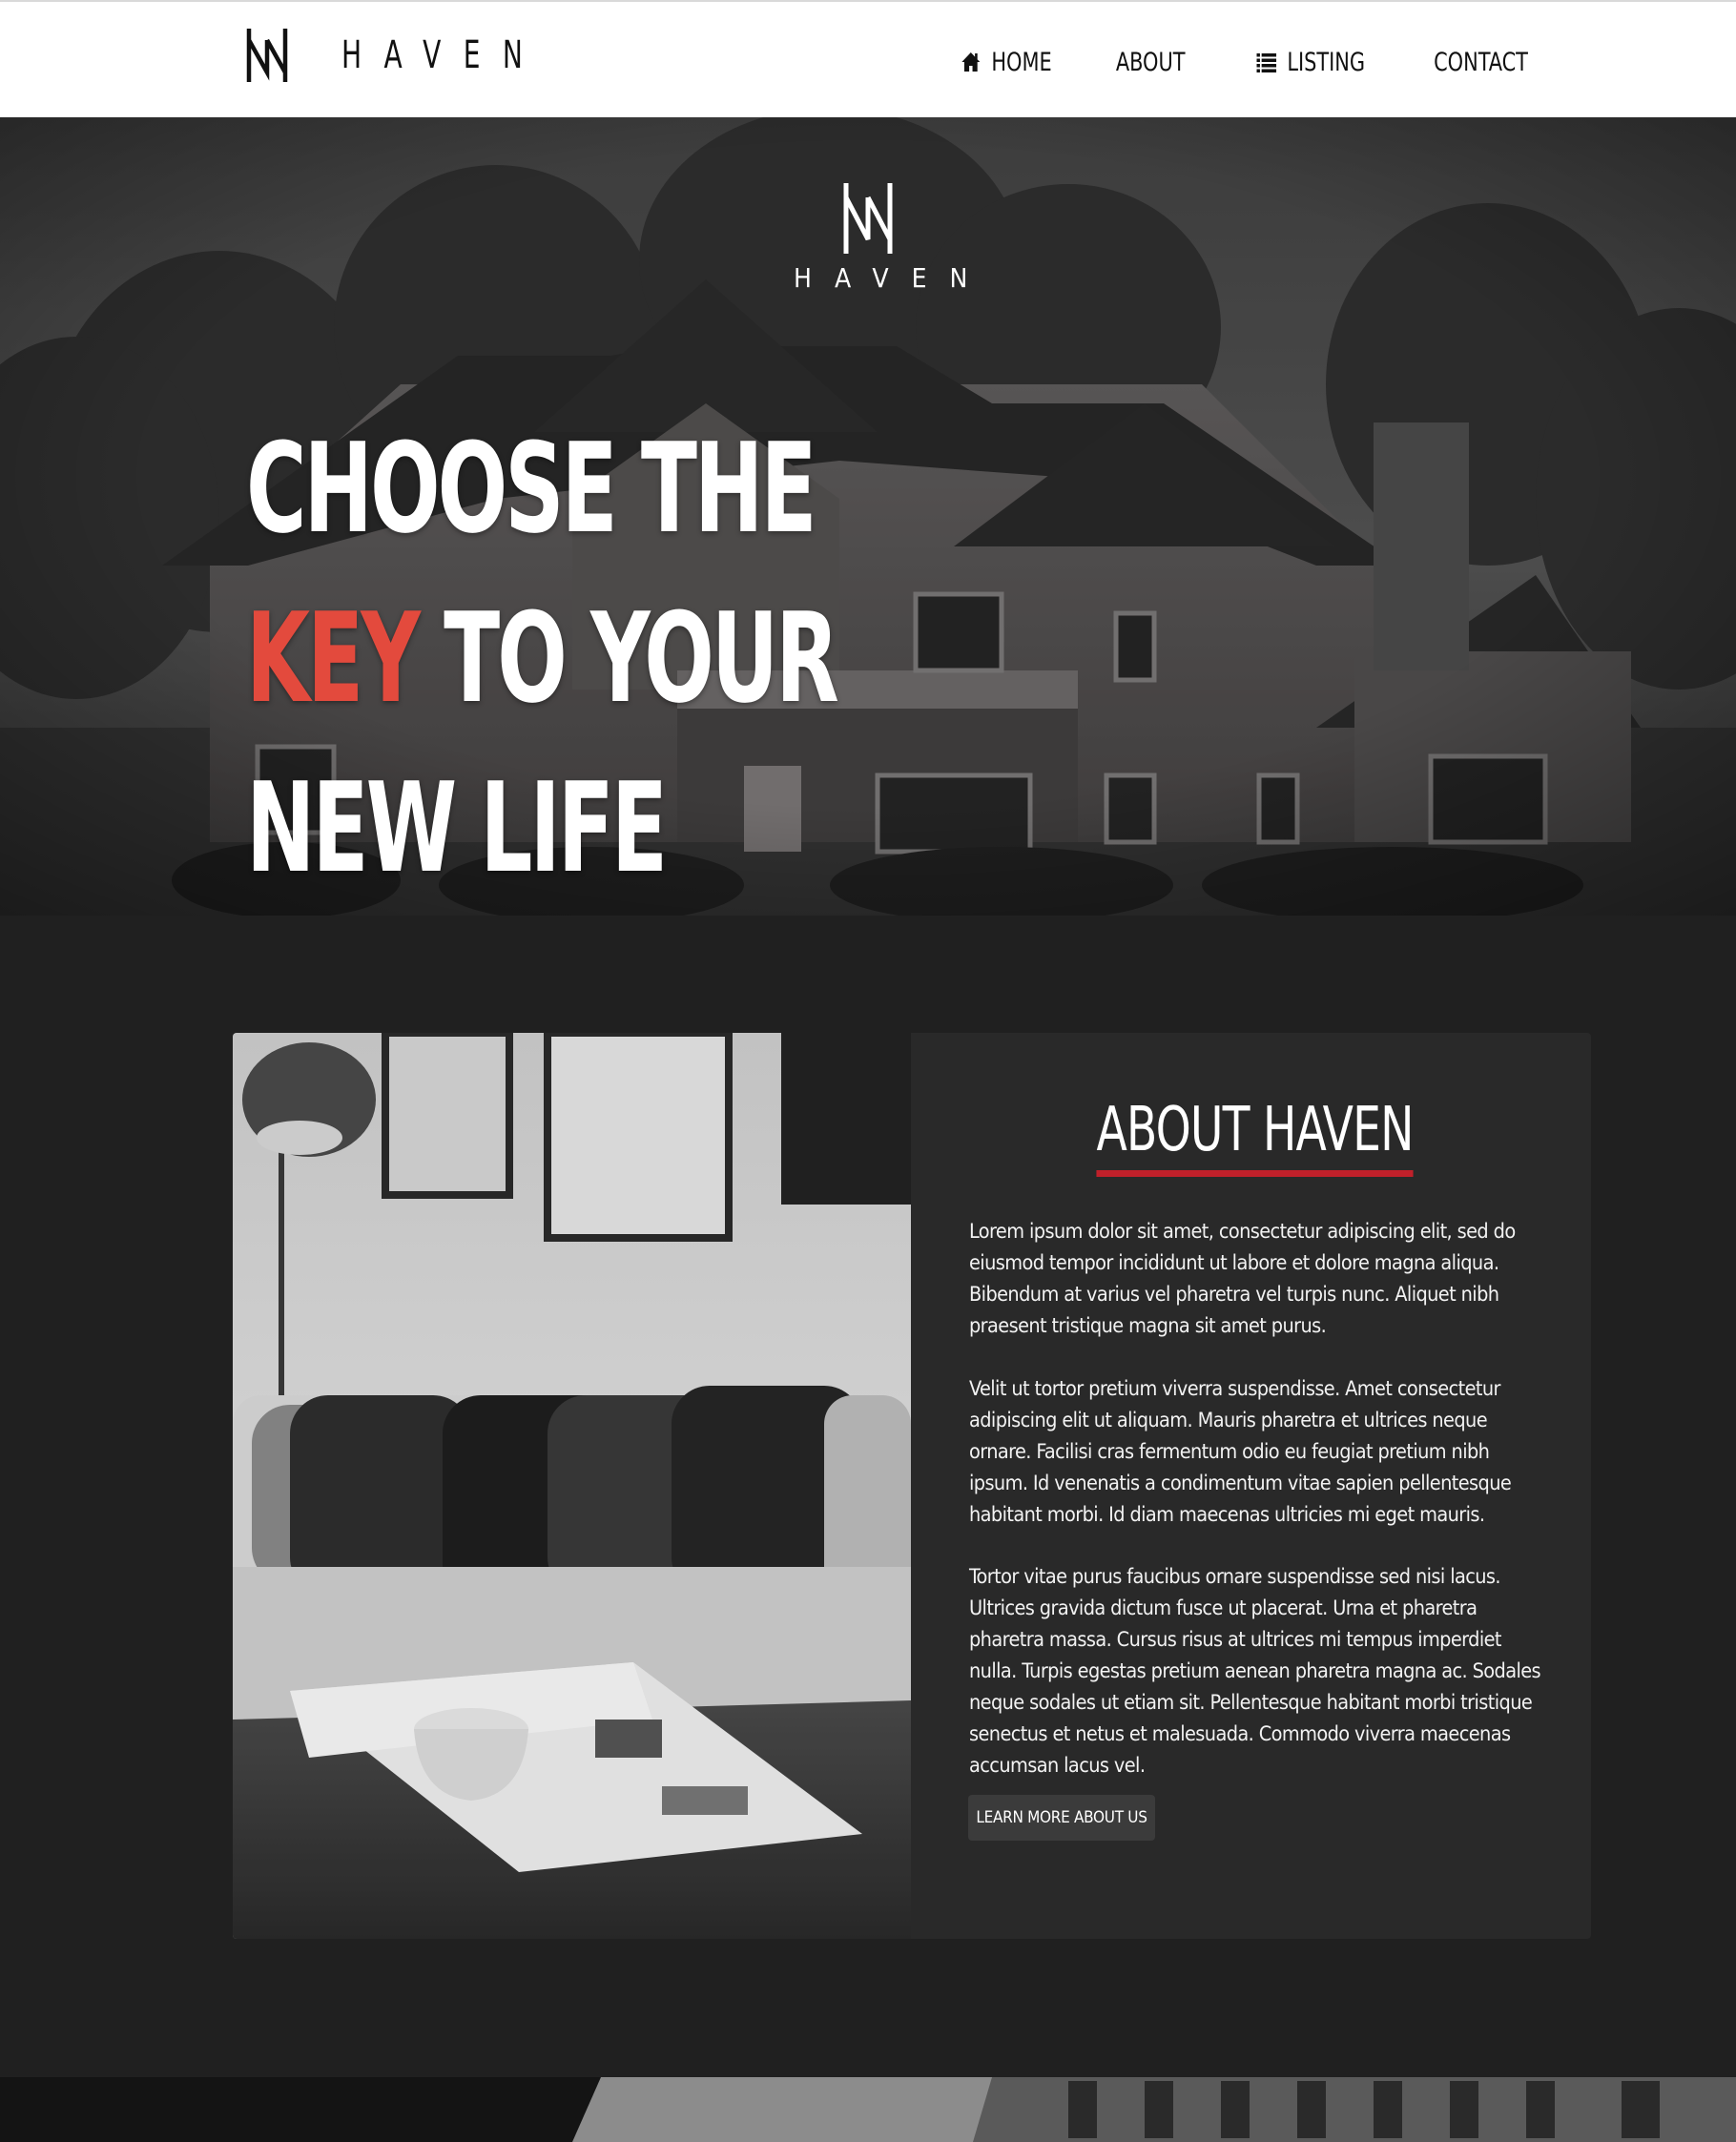 This screenshot has height=2142, width=1736. What do you see at coordinates (1266, 62) in the screenshot?
I see `list-icon` at bounding box center [1266, 62].